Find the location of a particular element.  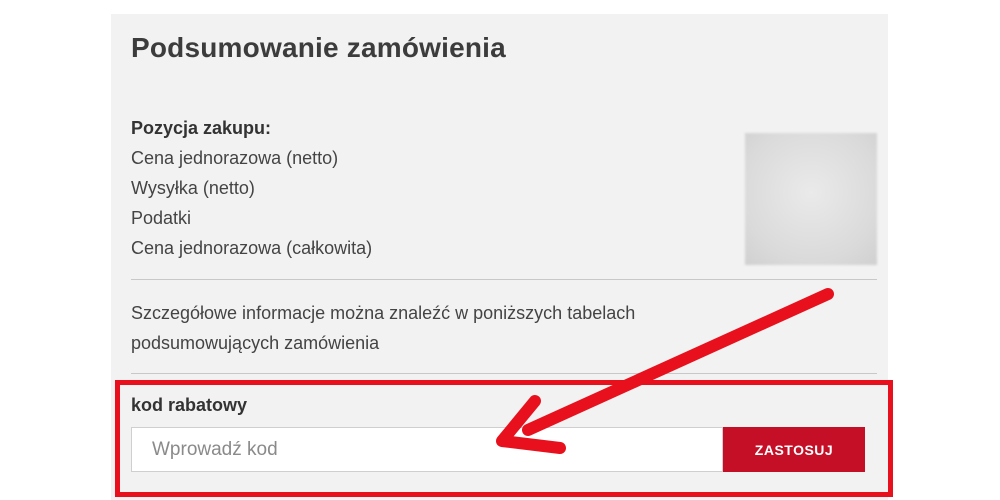

shipping-net-label: Wysyłka (netto) is located at coordinates (193, 188).